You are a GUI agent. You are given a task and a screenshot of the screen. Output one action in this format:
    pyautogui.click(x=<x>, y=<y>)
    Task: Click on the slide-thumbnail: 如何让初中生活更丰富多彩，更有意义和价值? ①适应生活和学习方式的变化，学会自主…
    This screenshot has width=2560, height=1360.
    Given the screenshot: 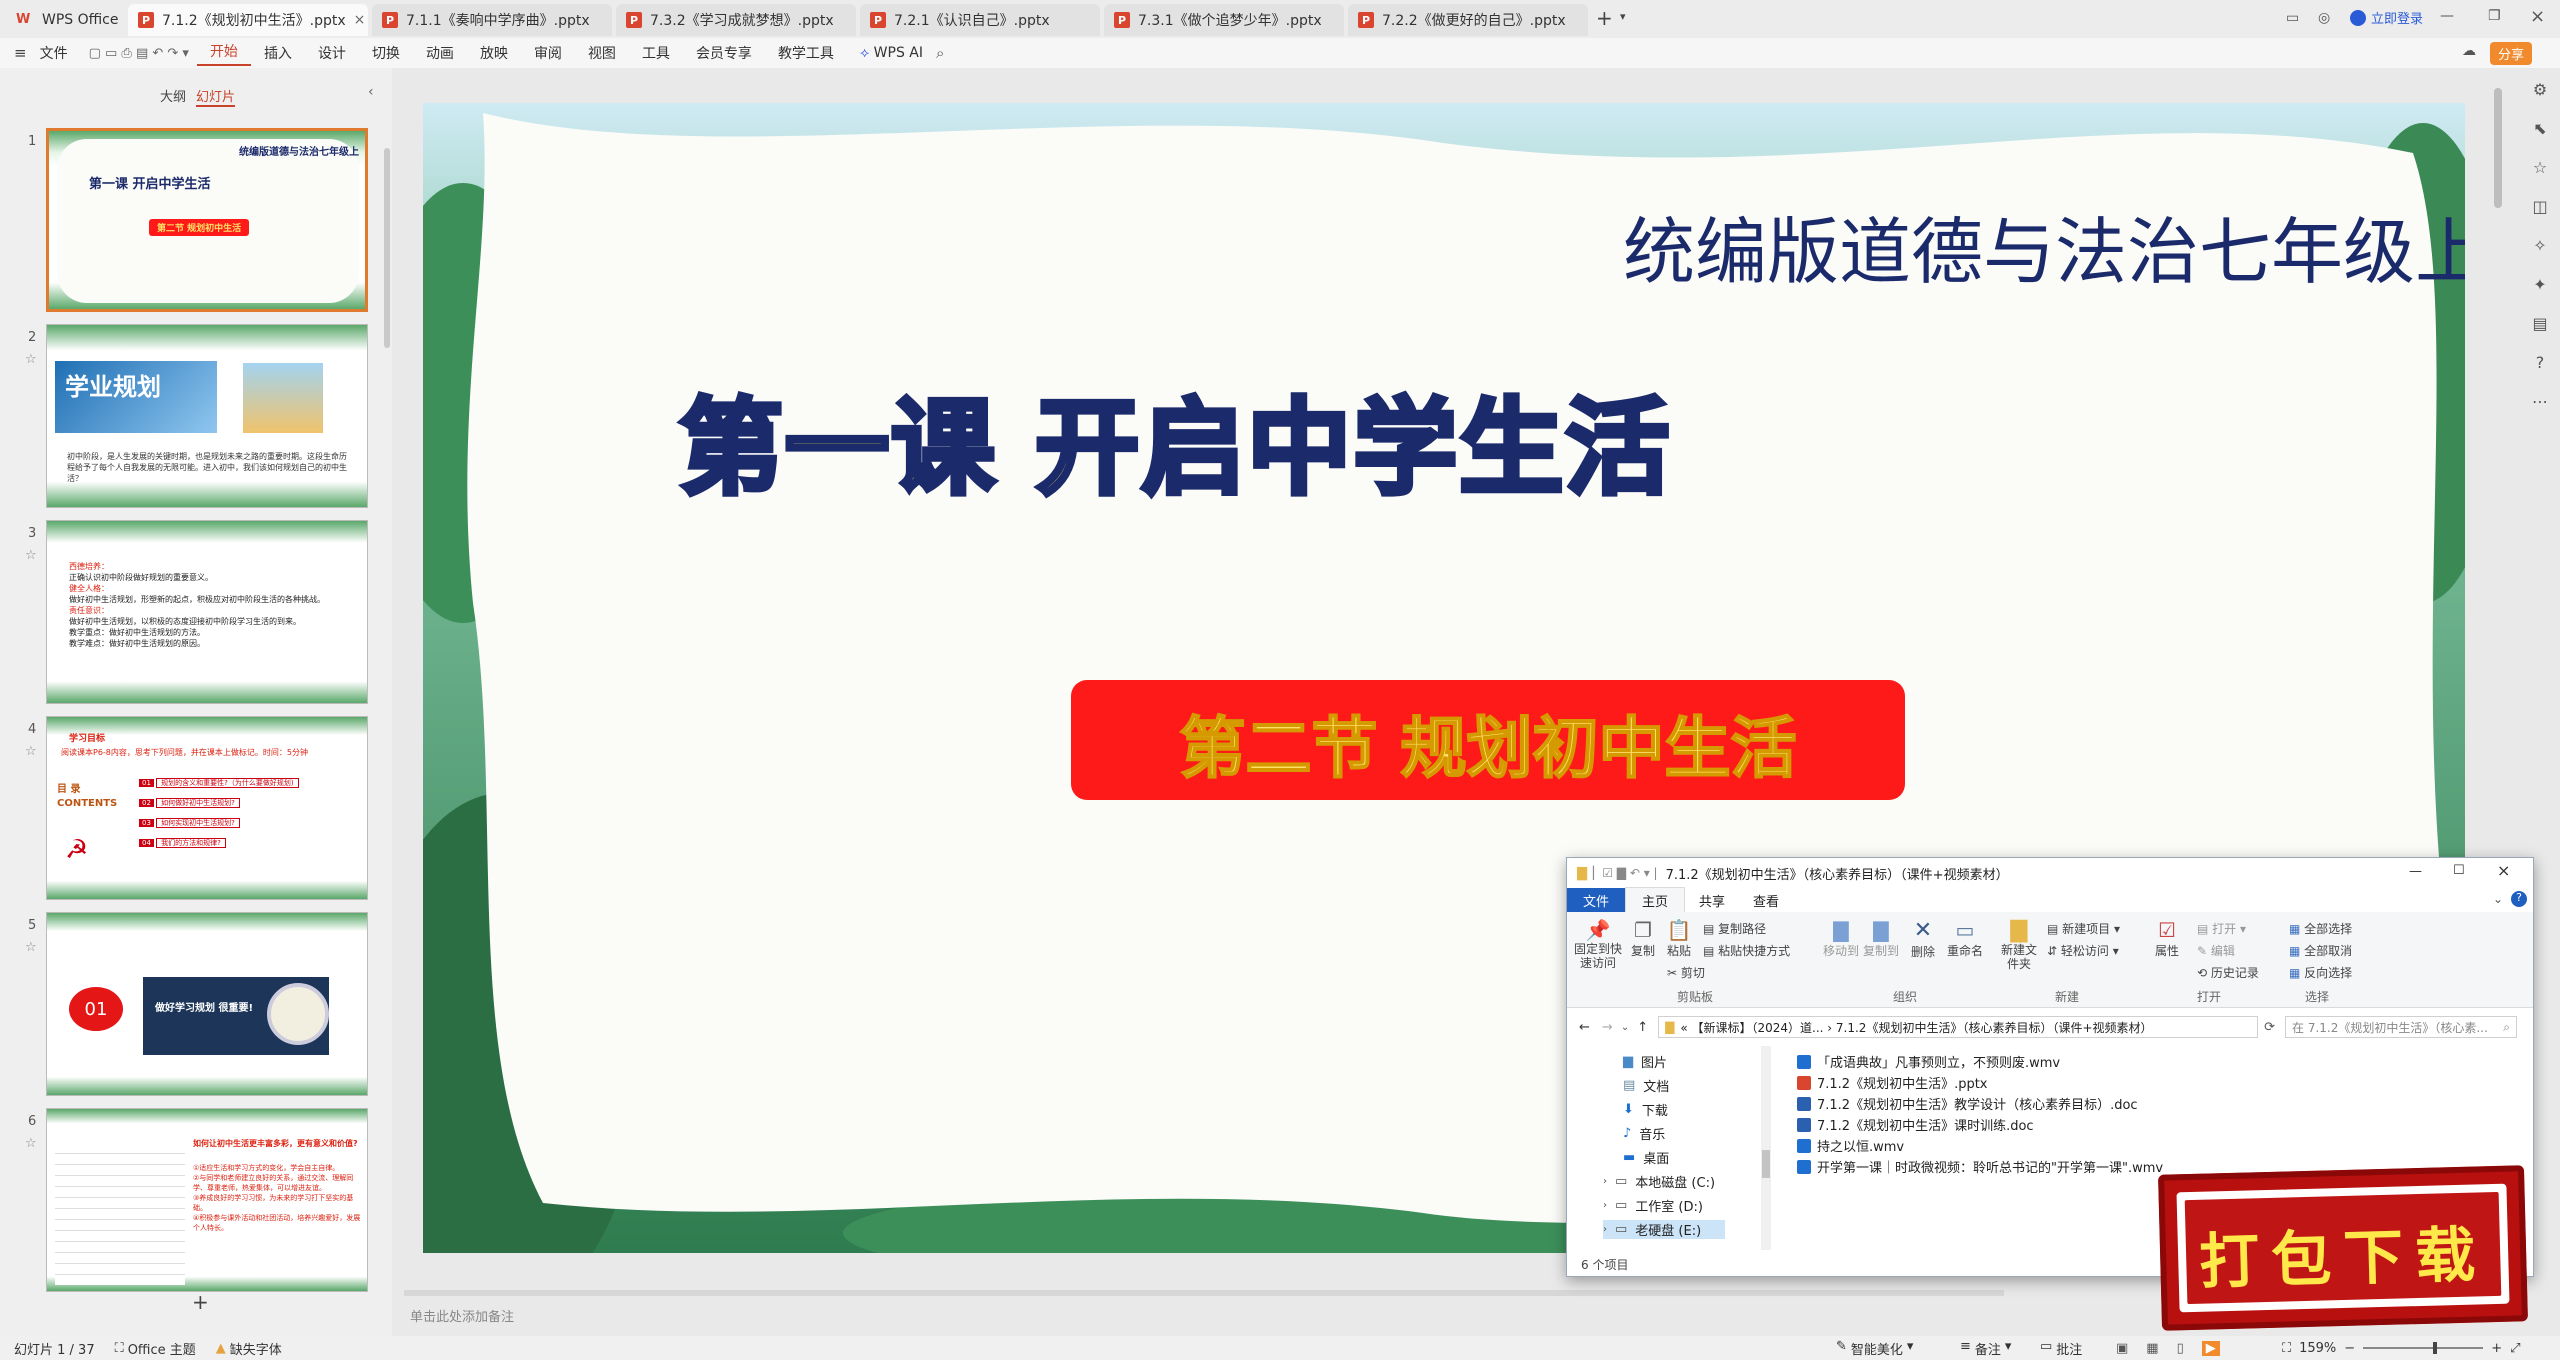 What is the action you would take?
    pyautogui.click(x=207, y=1200)
    